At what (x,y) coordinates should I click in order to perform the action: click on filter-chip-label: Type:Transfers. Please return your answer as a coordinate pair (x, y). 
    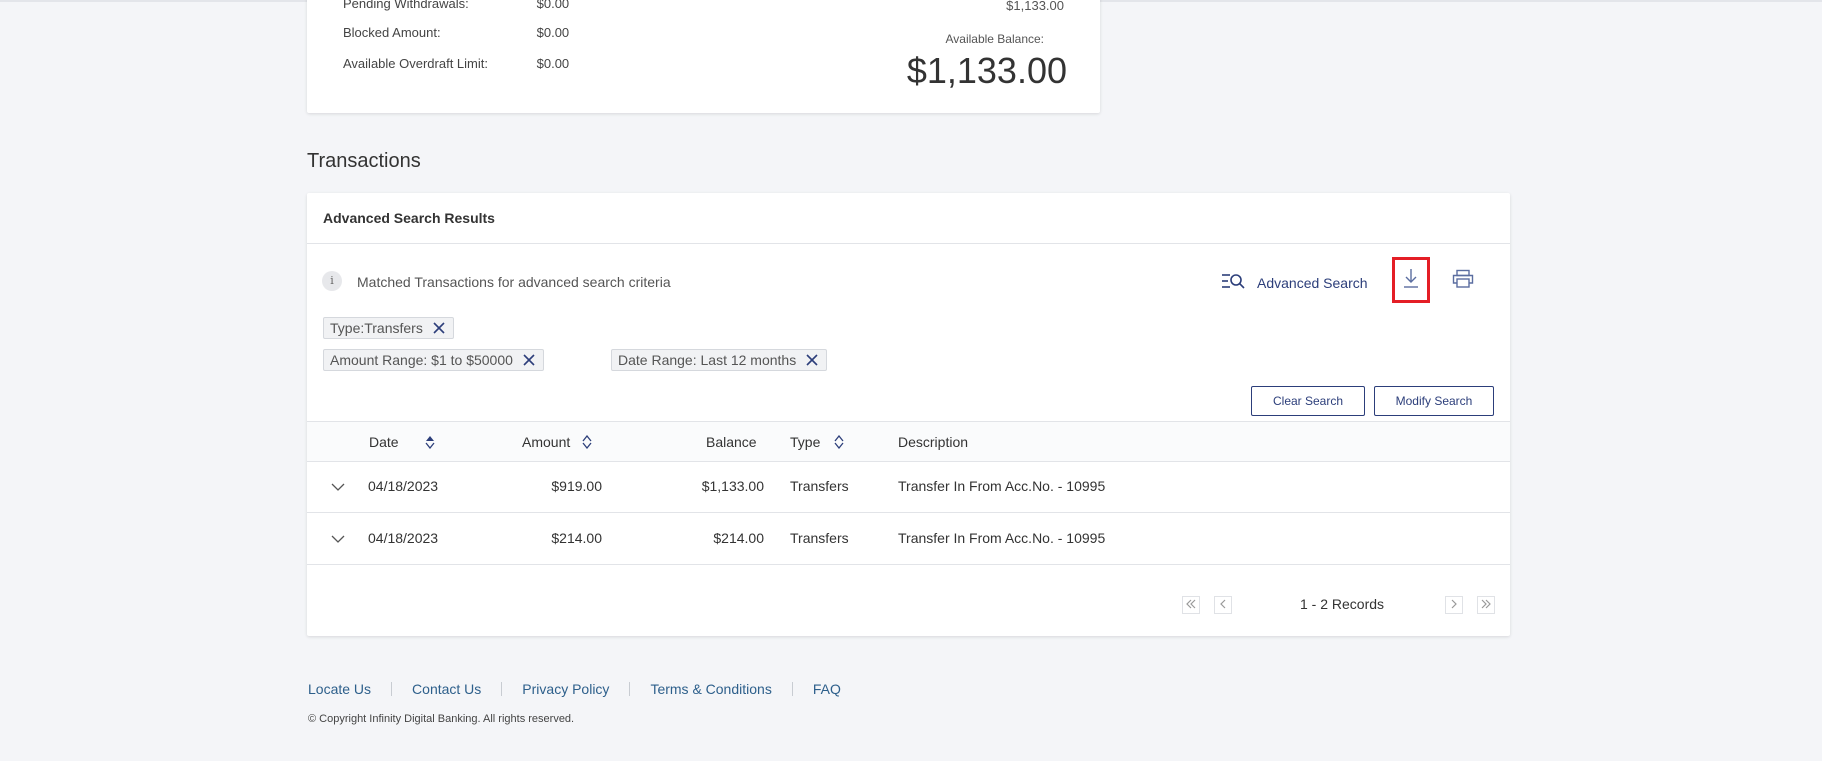
    Looking at the image, I should click on (376, 328).